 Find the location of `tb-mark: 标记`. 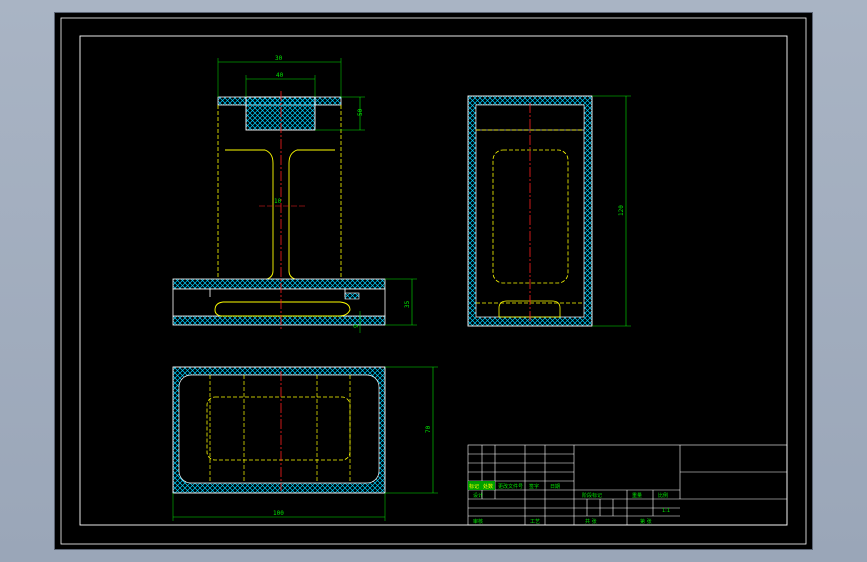

tb-mark: 标记 is located at coordinates (474, 486).